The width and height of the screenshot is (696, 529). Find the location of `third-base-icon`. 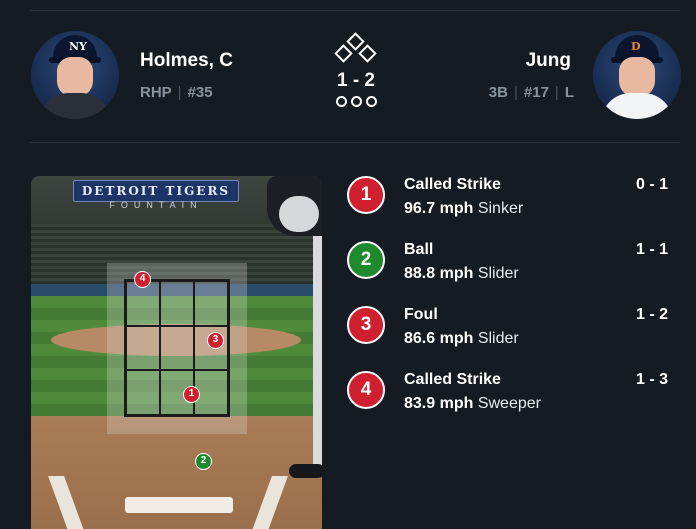

third-base-icon is located at coordinates (343, 53).